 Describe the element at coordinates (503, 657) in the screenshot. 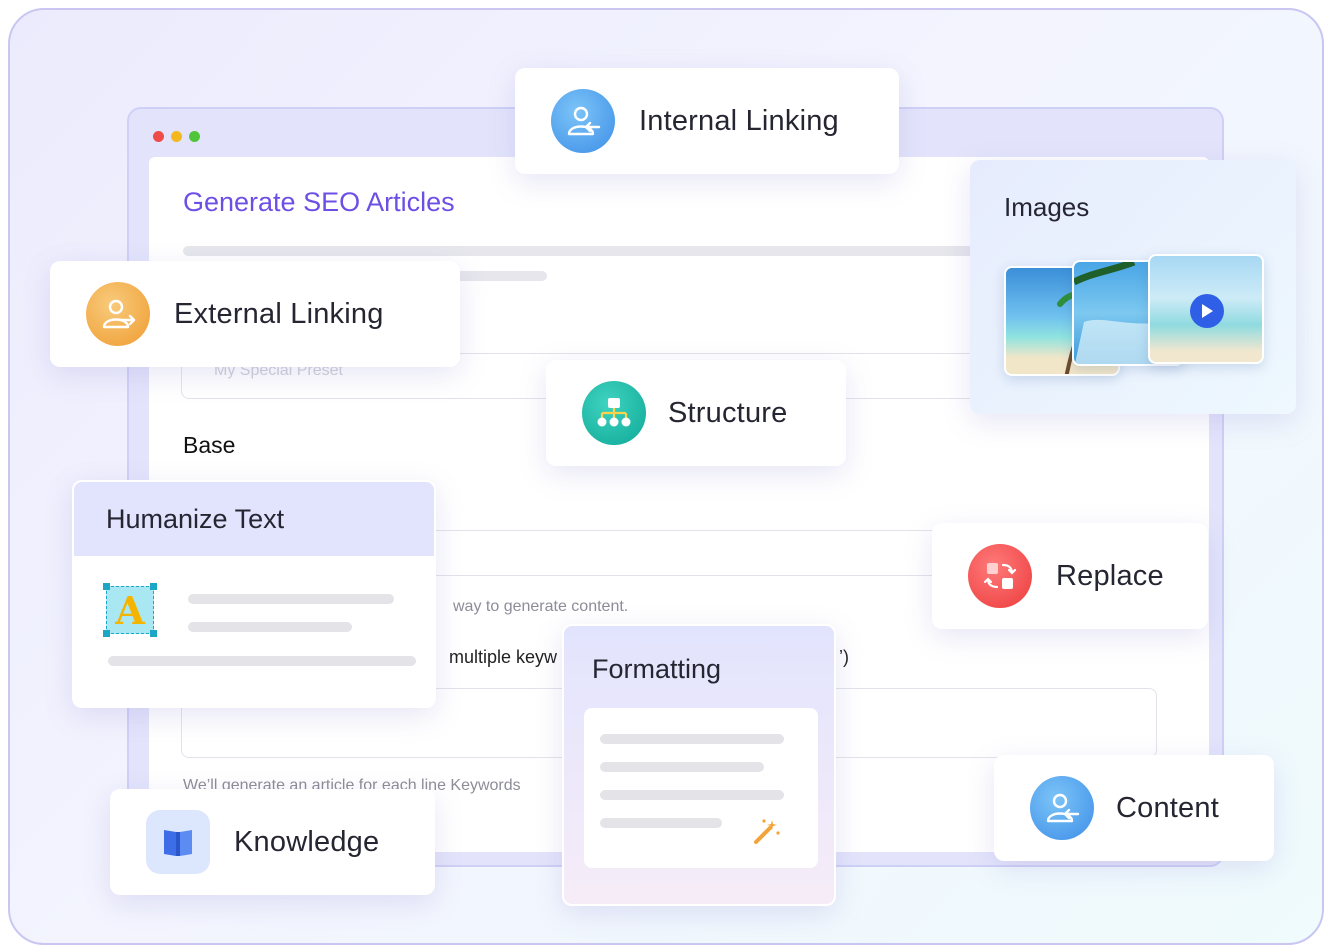

I see `keywords-label: multiple keyw` at that location.